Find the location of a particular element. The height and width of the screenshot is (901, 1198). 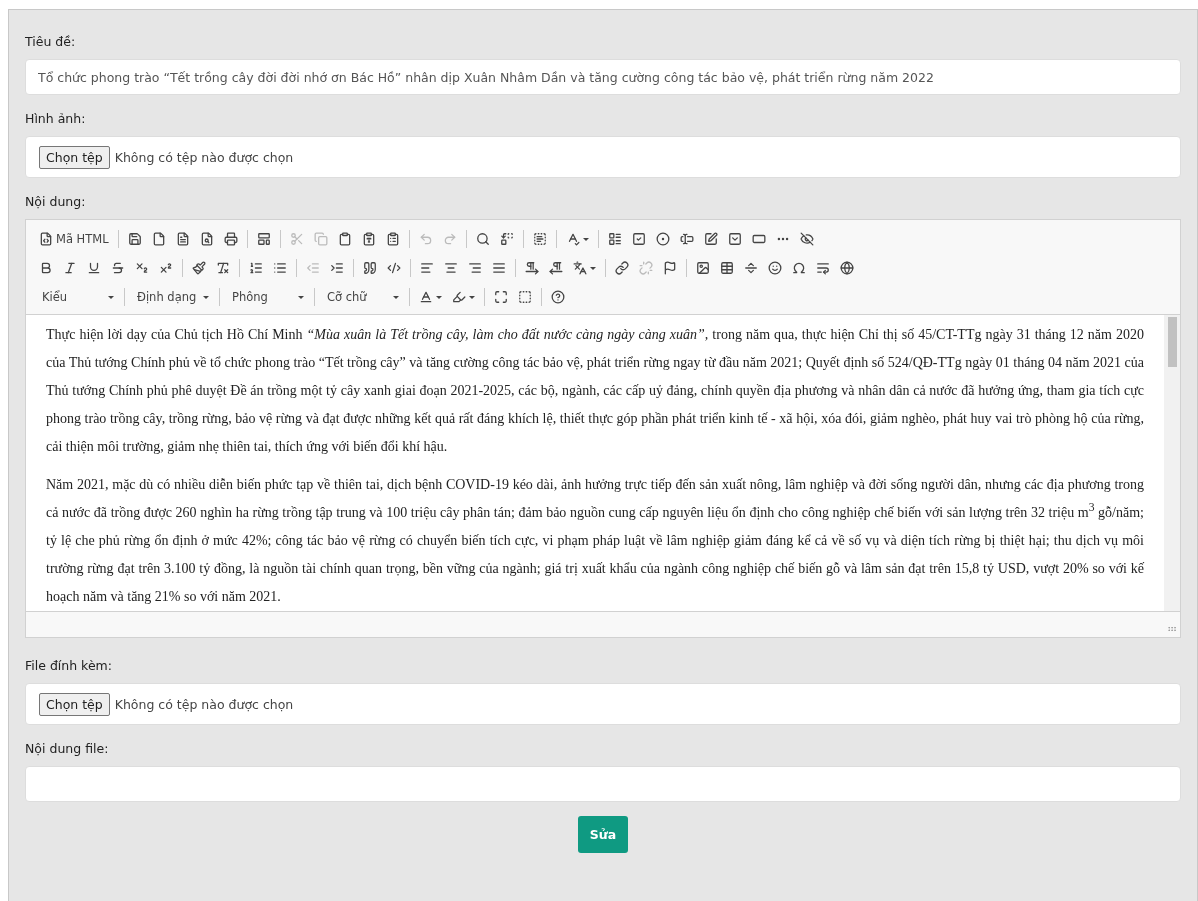

field-label: Tiêu đề: is located at coordinates (51, 41).